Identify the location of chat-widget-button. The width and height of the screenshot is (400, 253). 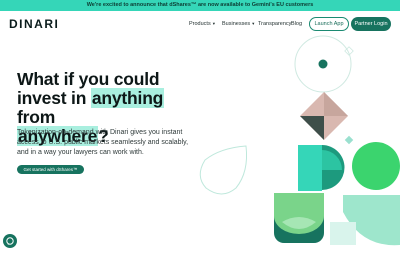
(10, 241).